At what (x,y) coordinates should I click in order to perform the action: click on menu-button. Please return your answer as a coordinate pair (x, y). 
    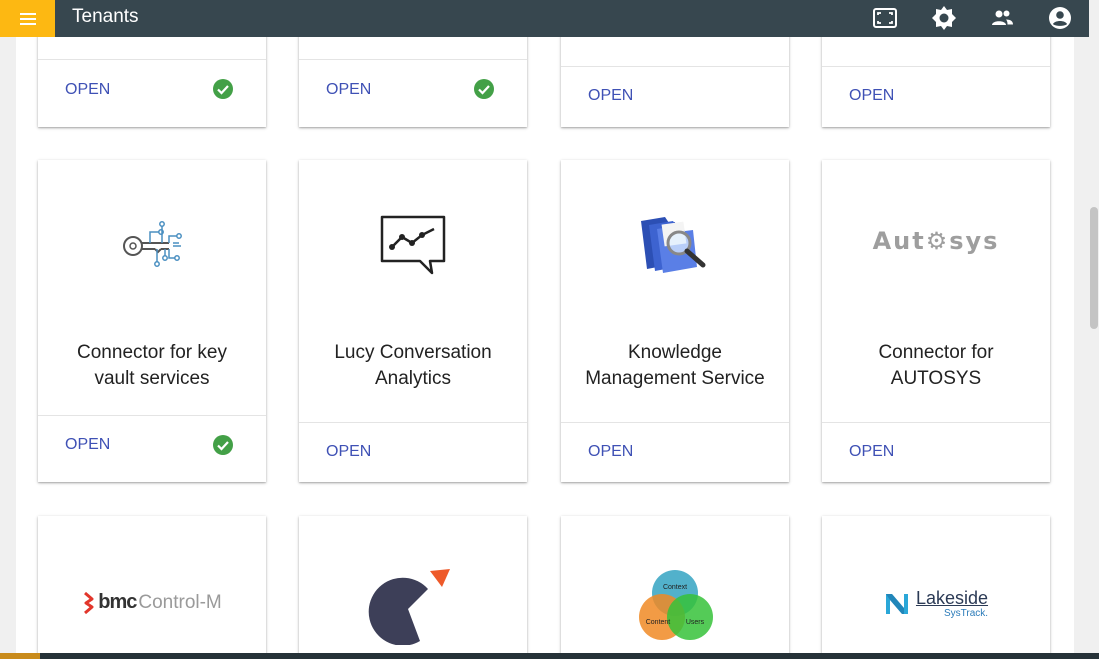
    Looking at the image, I should click on (27, 18).